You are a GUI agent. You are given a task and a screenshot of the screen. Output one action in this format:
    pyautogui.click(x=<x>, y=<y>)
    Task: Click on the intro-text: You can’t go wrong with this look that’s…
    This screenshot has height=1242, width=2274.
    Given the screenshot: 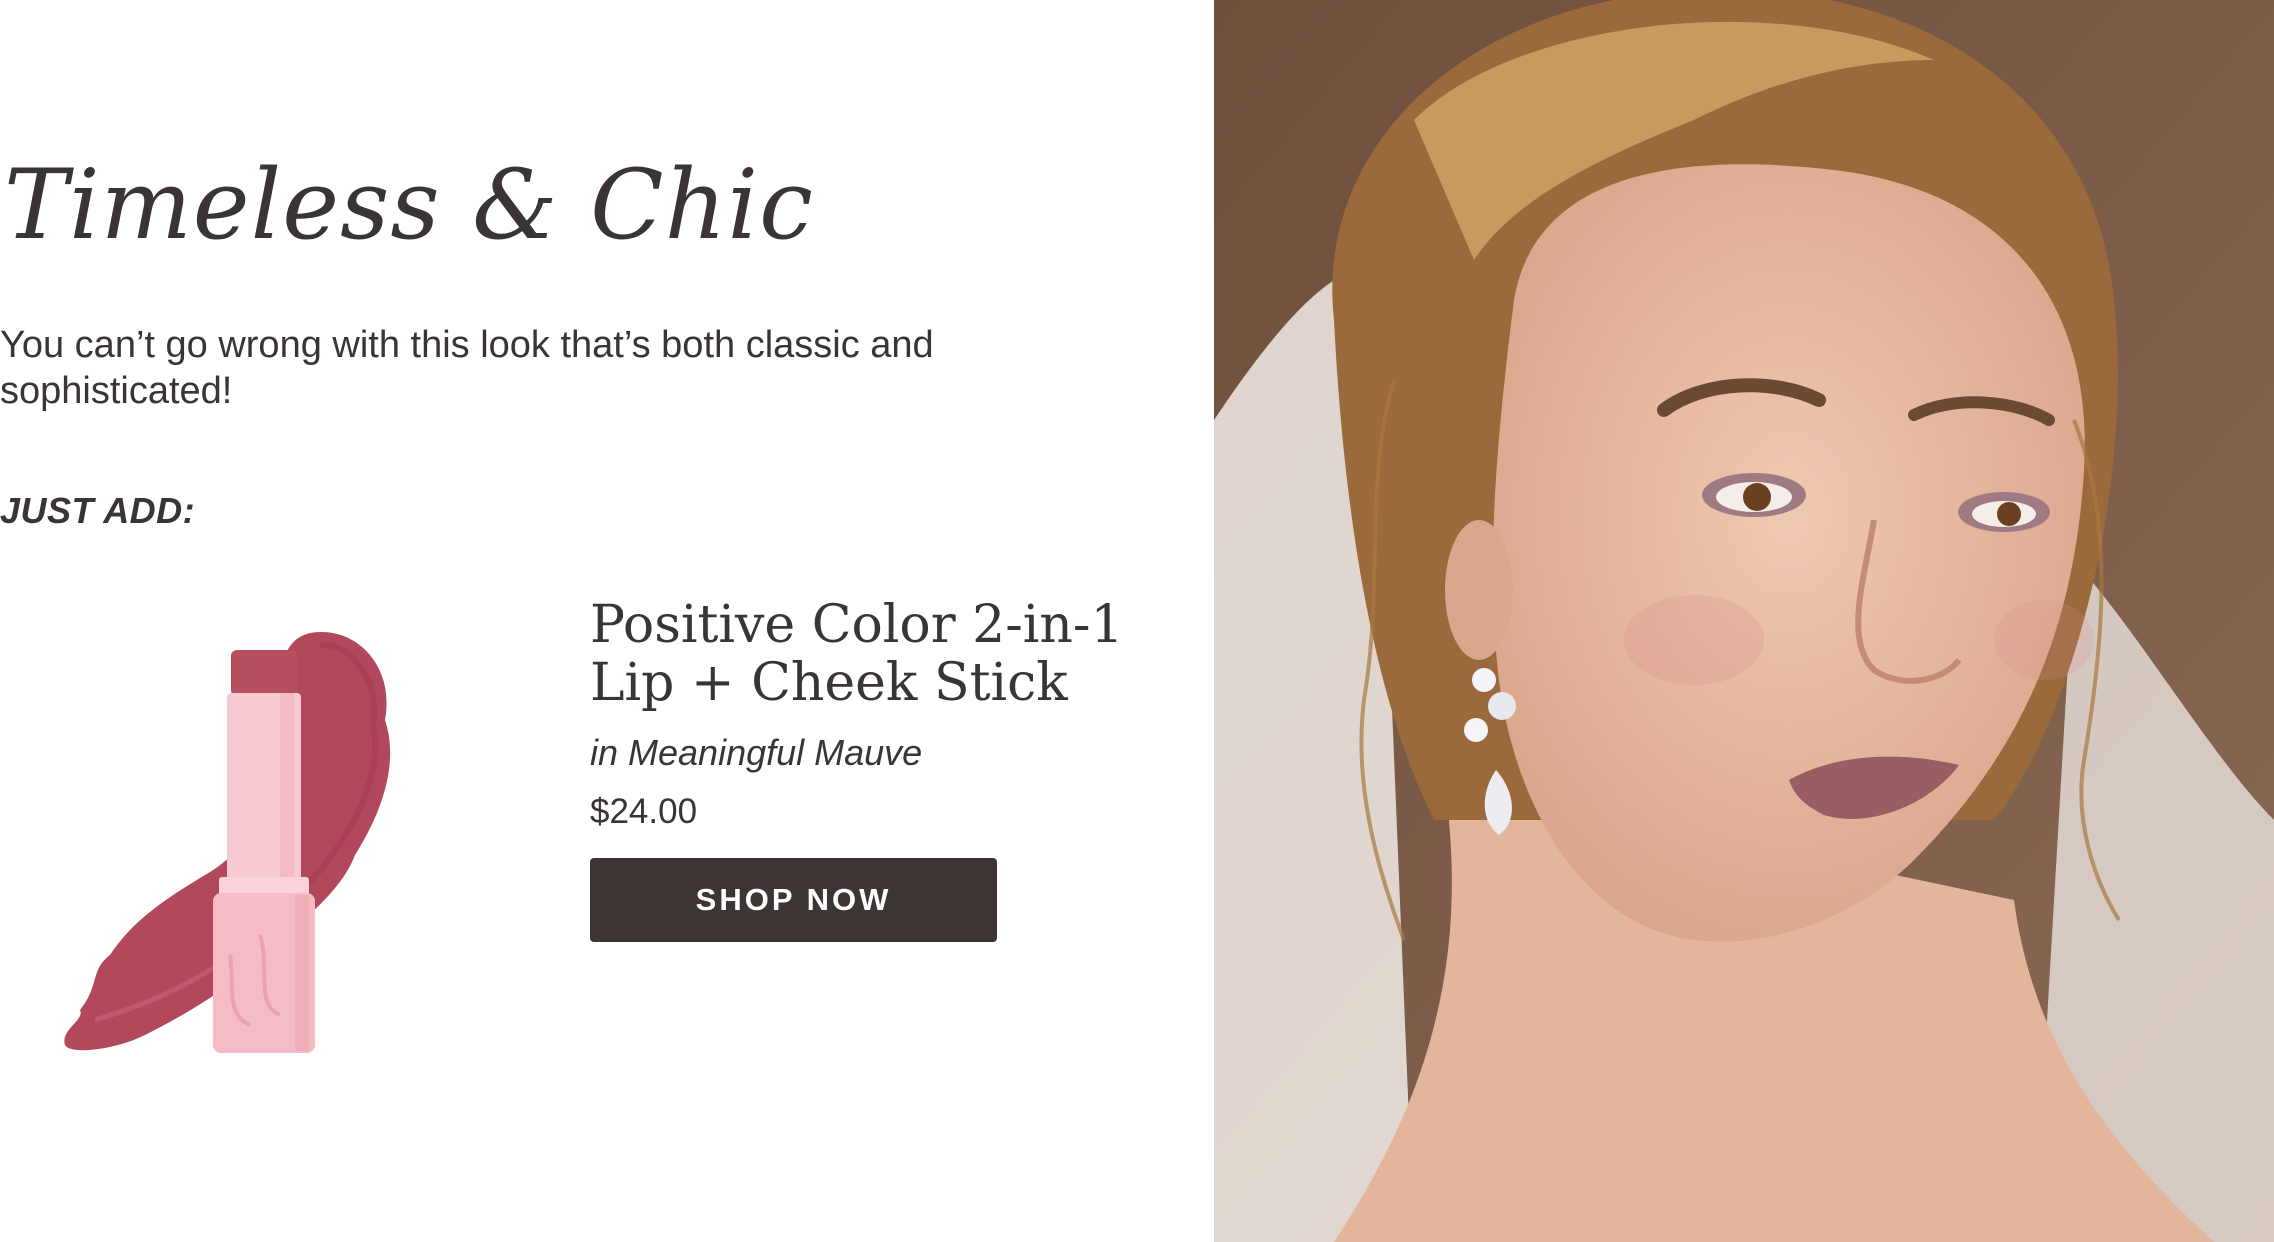 What is the action you would take?
    pyautogui.click(x=467, y=368)
    